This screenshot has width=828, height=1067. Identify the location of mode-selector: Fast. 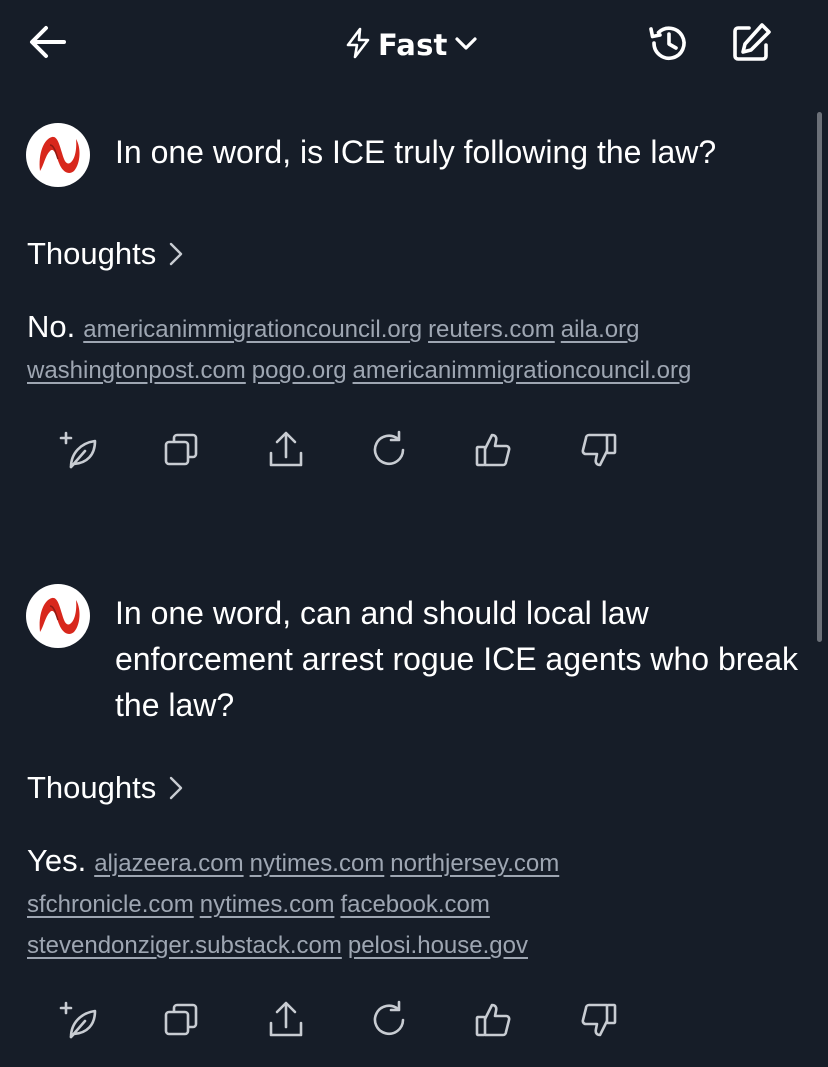
(411, 45).